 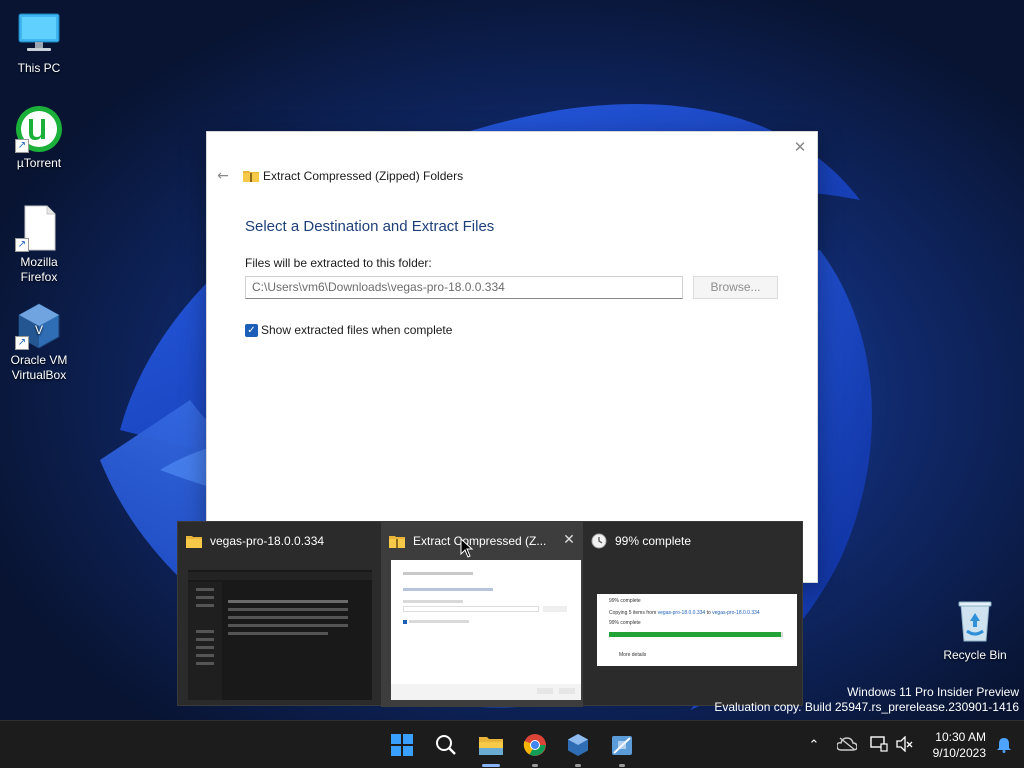 I want to click on extract-thumbnail, so click(x=486, y=630).